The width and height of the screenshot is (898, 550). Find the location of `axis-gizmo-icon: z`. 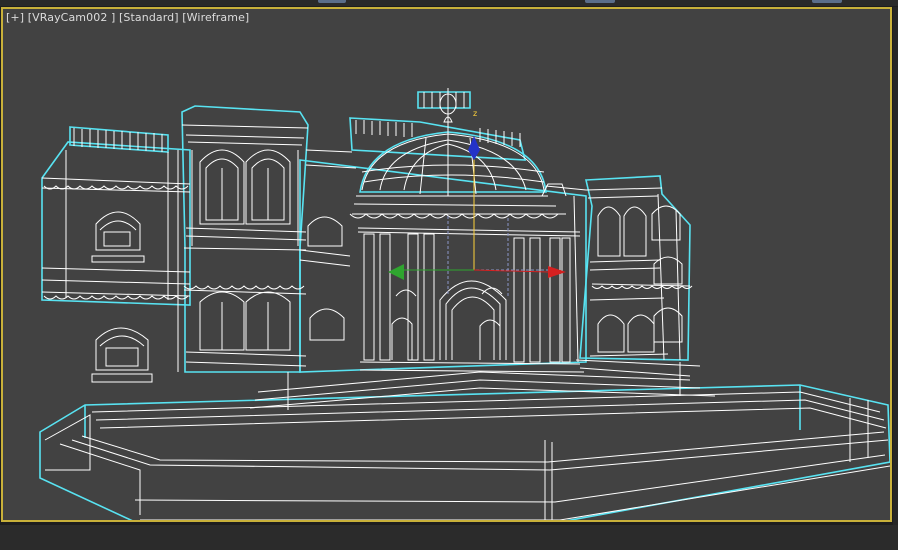

axis-gizmo-icon: z is located at coordinates (477, 194).